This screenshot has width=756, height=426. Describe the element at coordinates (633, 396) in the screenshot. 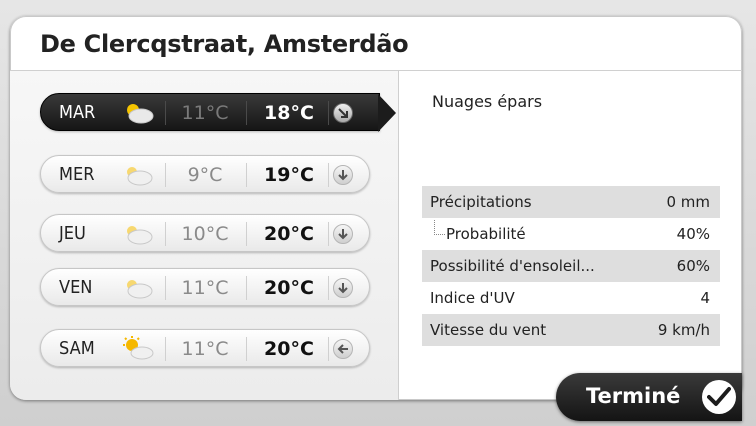

I see `done-label: Terminé` at that location.